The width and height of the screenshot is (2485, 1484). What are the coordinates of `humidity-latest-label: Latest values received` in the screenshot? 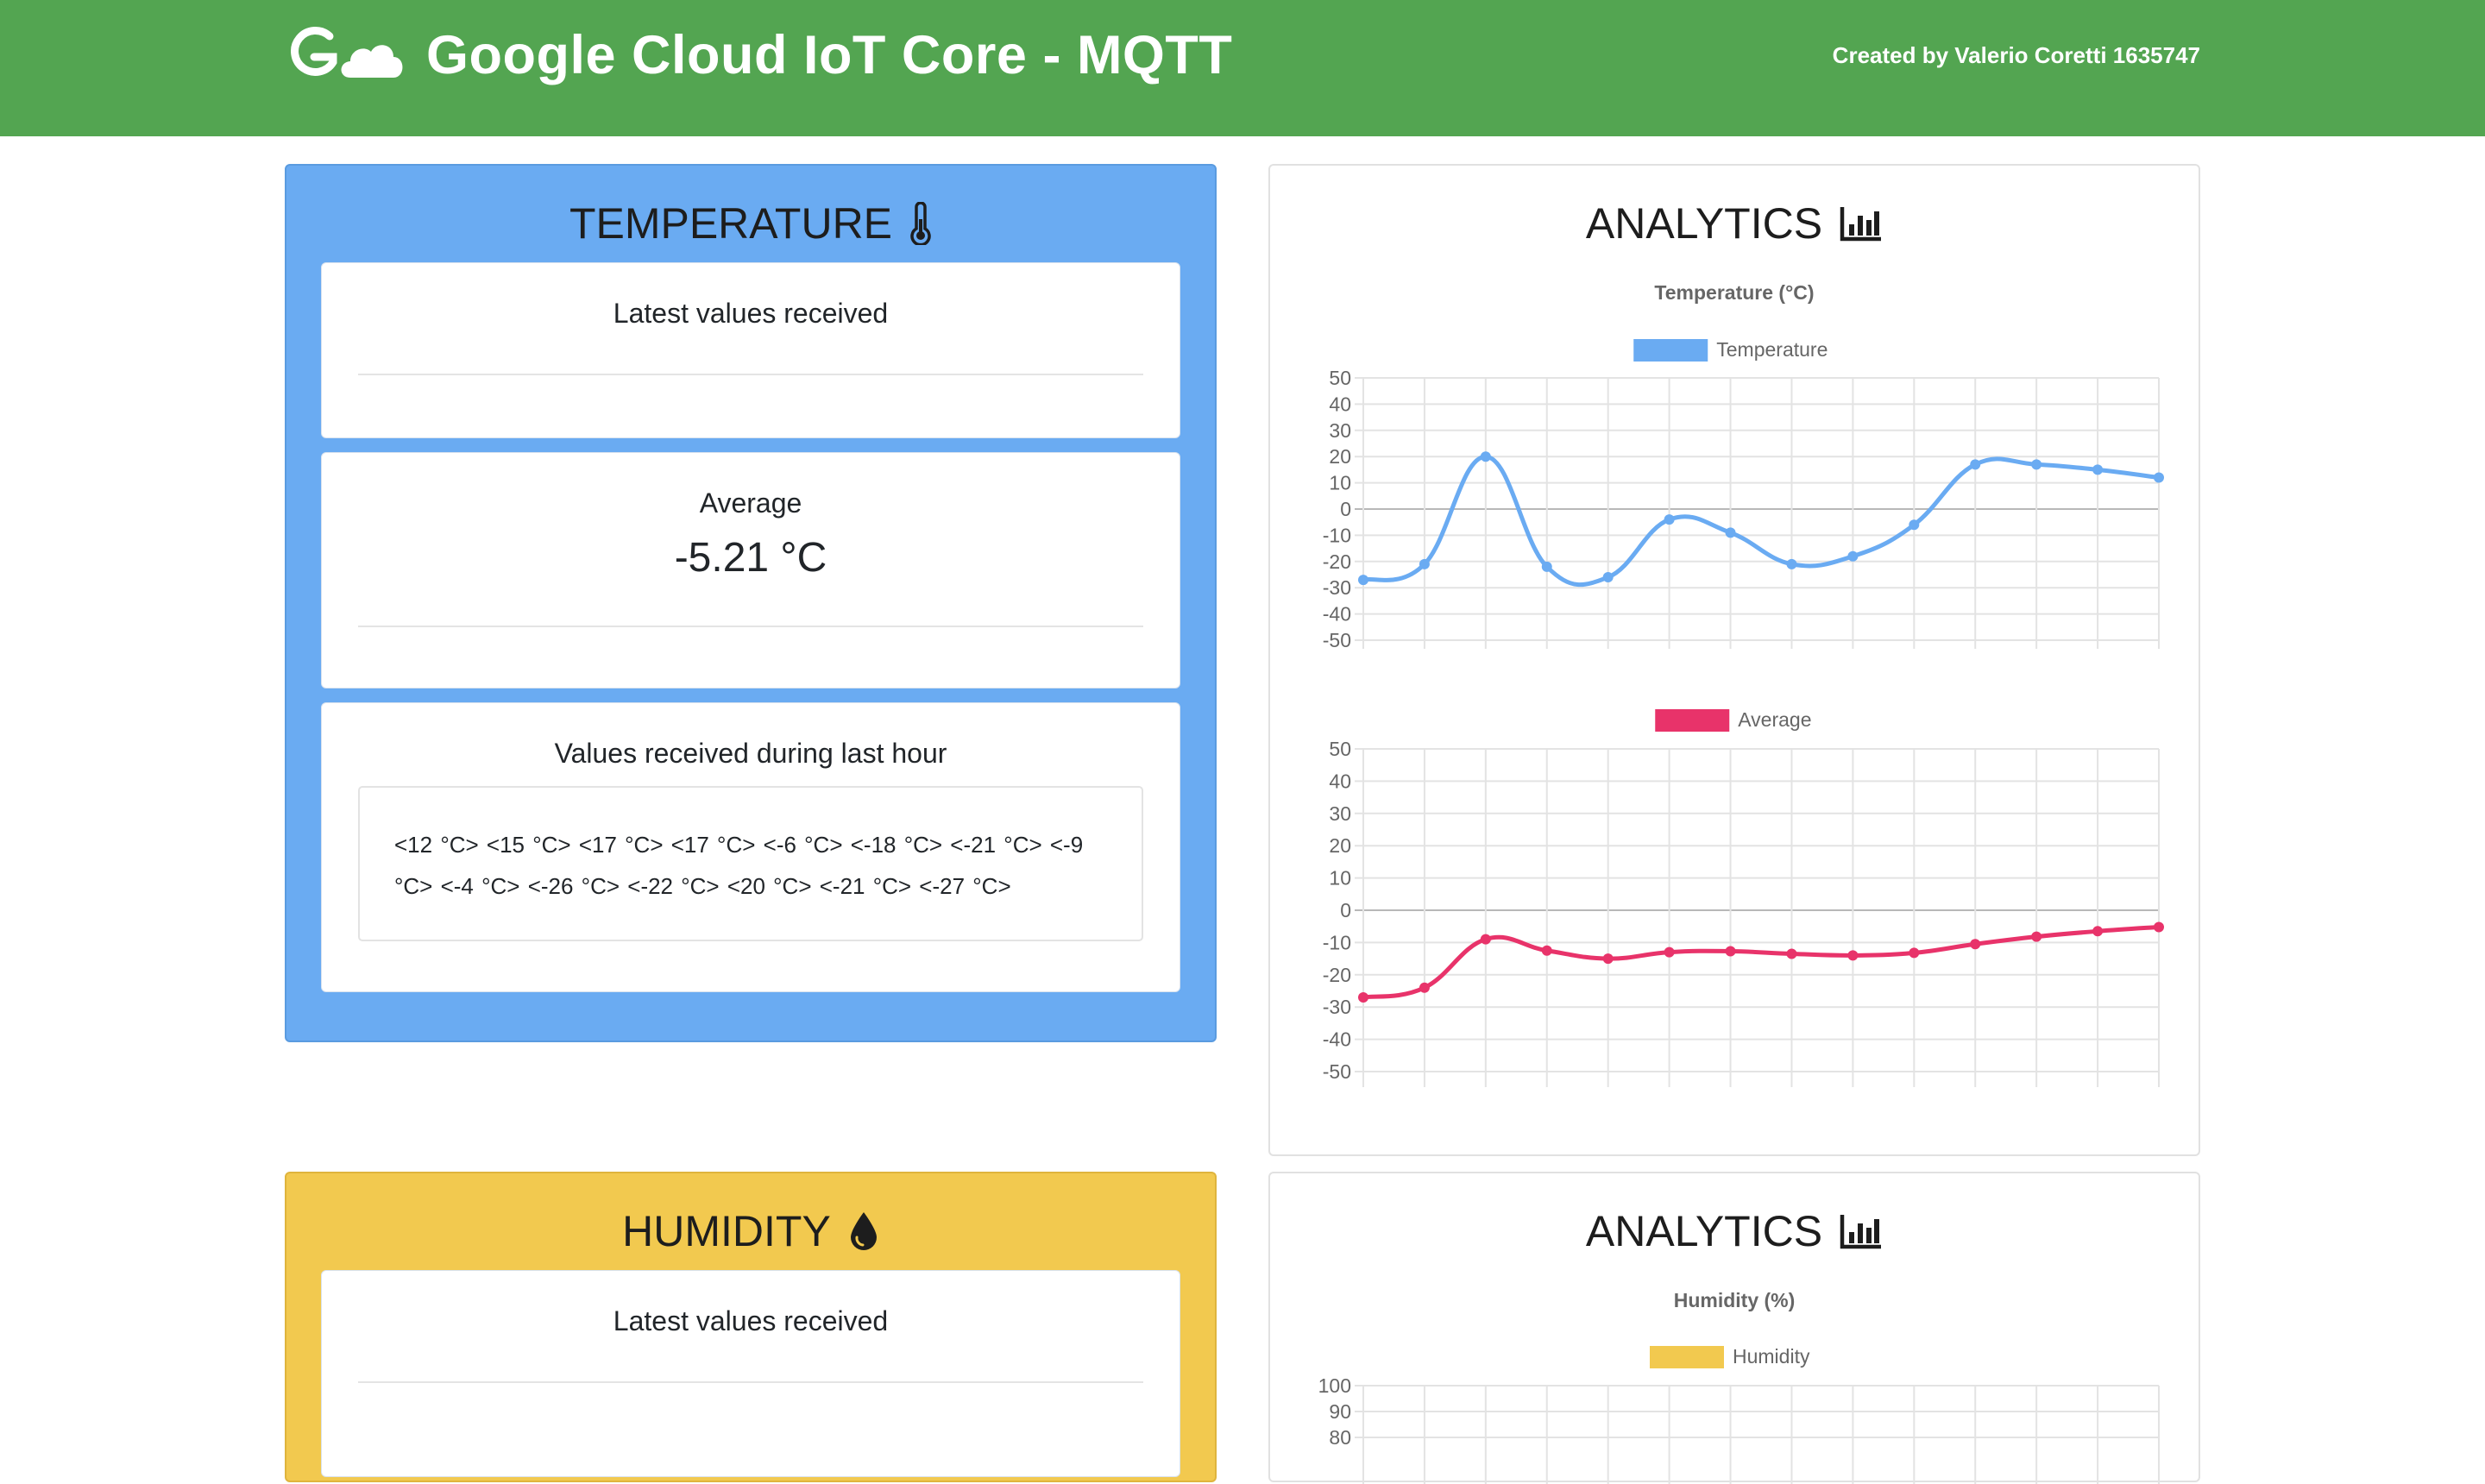 It's located at (751, 1320).